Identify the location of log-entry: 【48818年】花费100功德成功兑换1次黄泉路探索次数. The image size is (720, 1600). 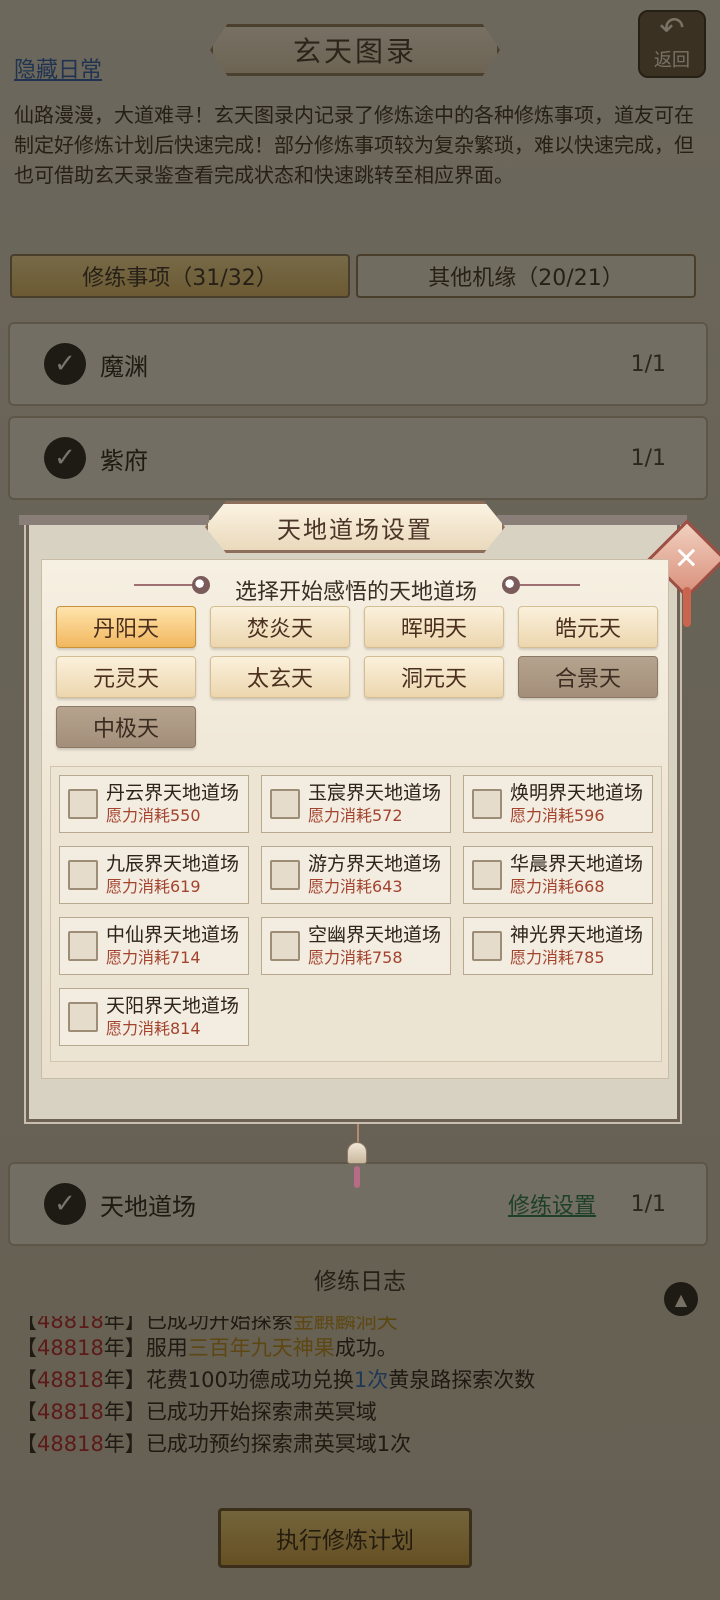
(276, 1380).